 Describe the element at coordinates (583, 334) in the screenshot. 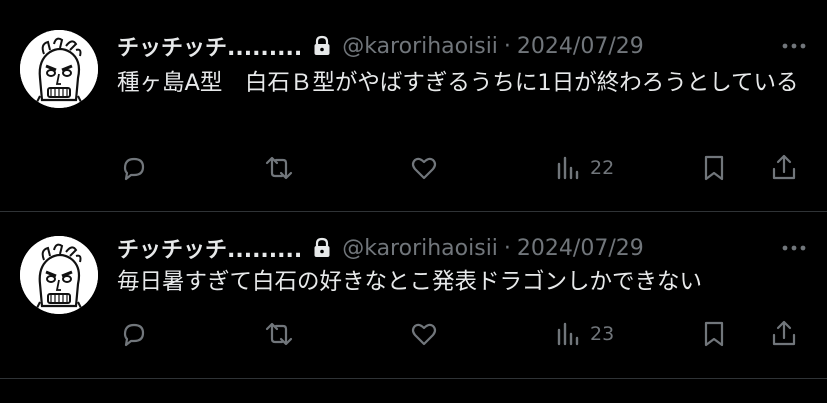

I see `views-button: 23` at that location.